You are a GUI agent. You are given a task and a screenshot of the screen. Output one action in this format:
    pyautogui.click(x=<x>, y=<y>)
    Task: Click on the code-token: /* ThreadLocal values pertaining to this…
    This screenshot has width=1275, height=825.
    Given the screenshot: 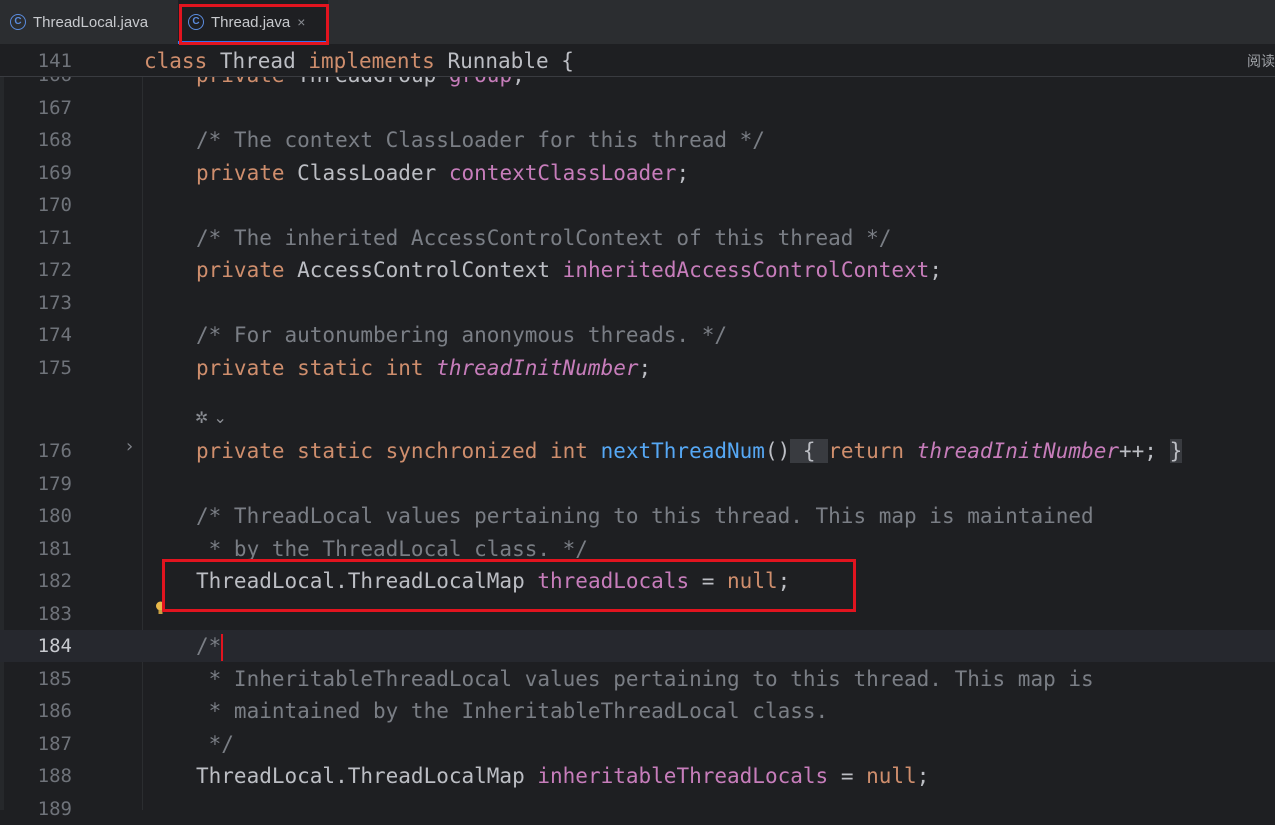 What is the action you would take?
    pyautogui.click(x=645, y=516)
    